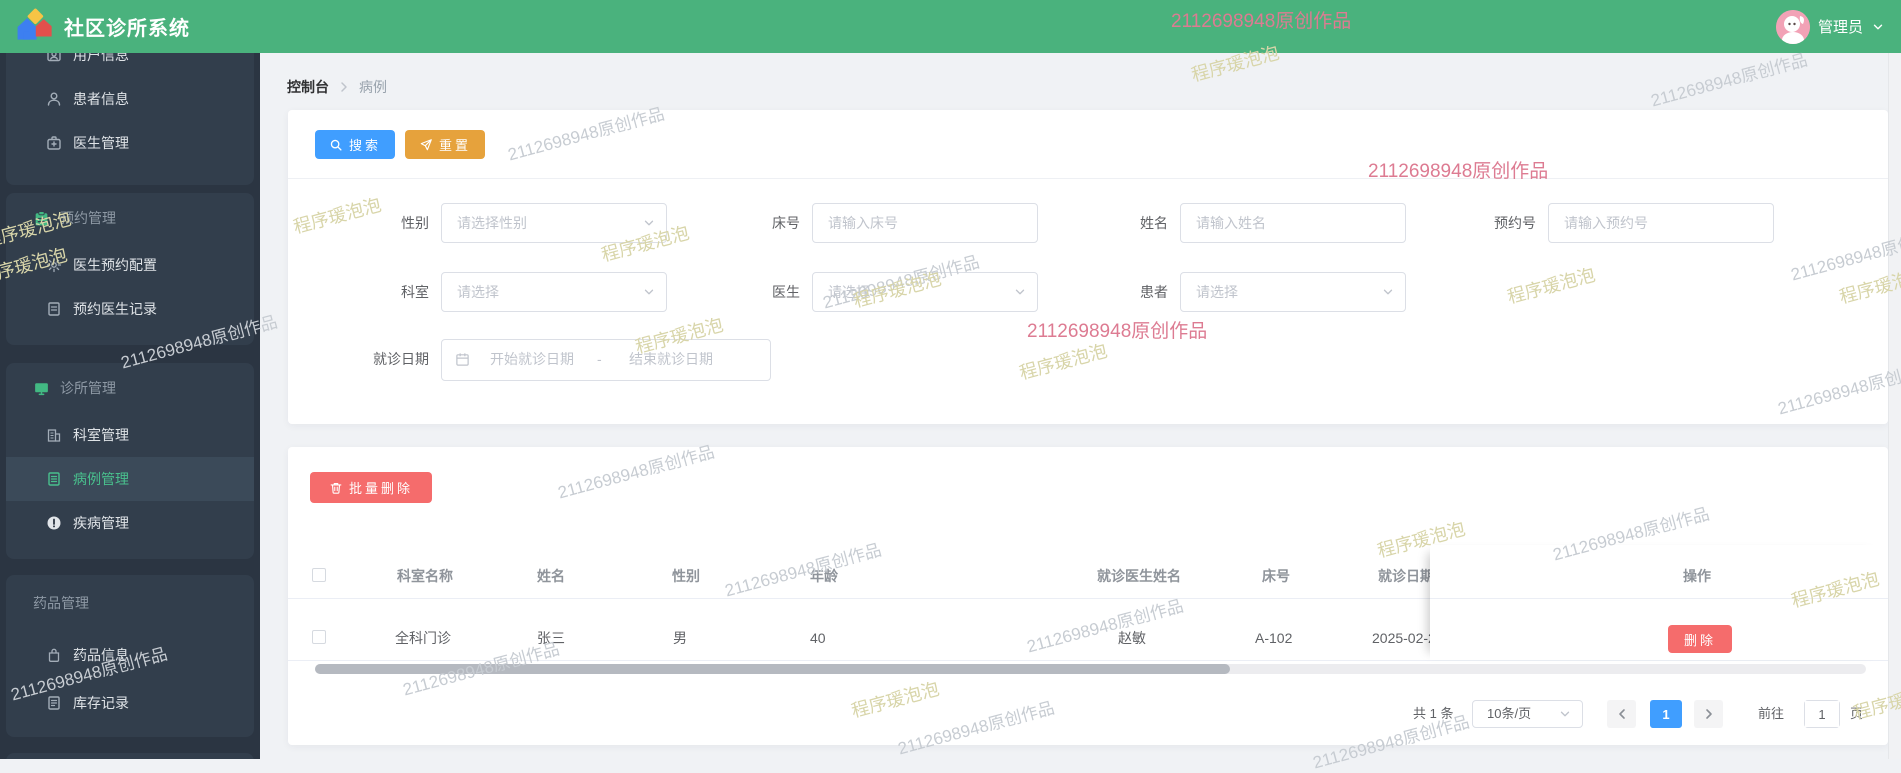  I want to click on visit-date-end-placeholder: 结束就诊日期, so click(671, 359).